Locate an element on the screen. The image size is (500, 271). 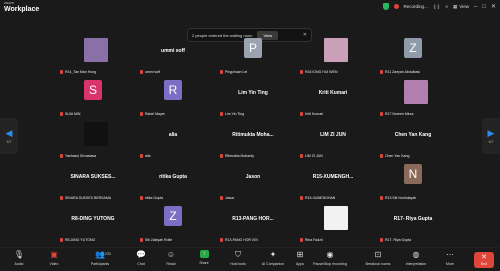
chevron-left-icon: ◀ is located at coordinates (9, 132).